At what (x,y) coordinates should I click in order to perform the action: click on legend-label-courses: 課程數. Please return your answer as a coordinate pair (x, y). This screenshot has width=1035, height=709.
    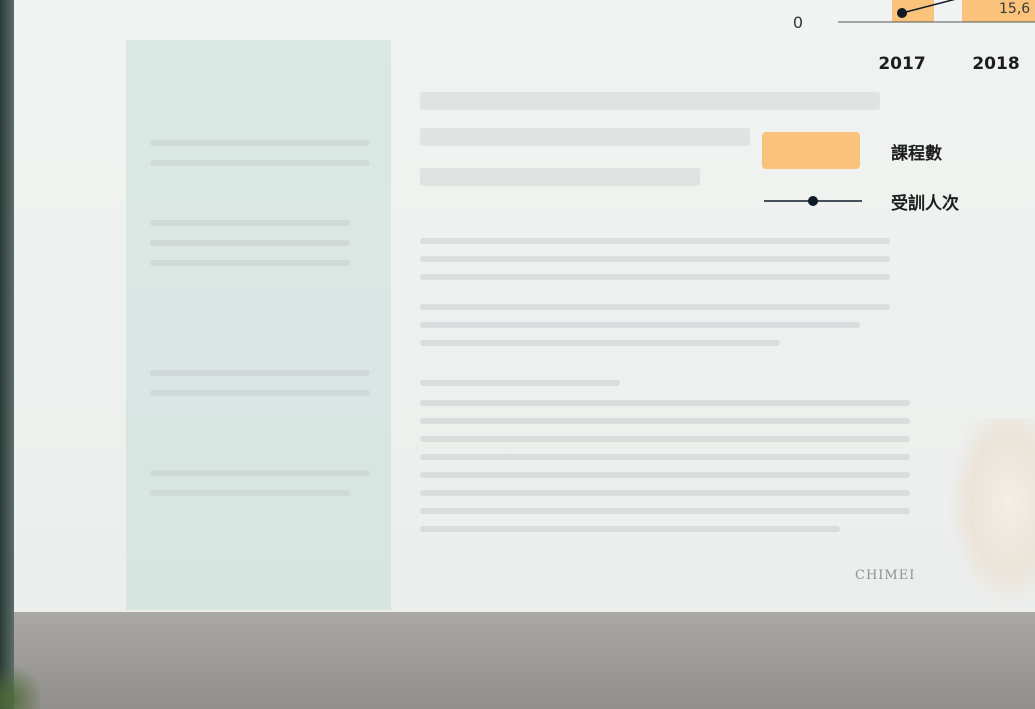
    Looking at the image, I should click on (916, 154).